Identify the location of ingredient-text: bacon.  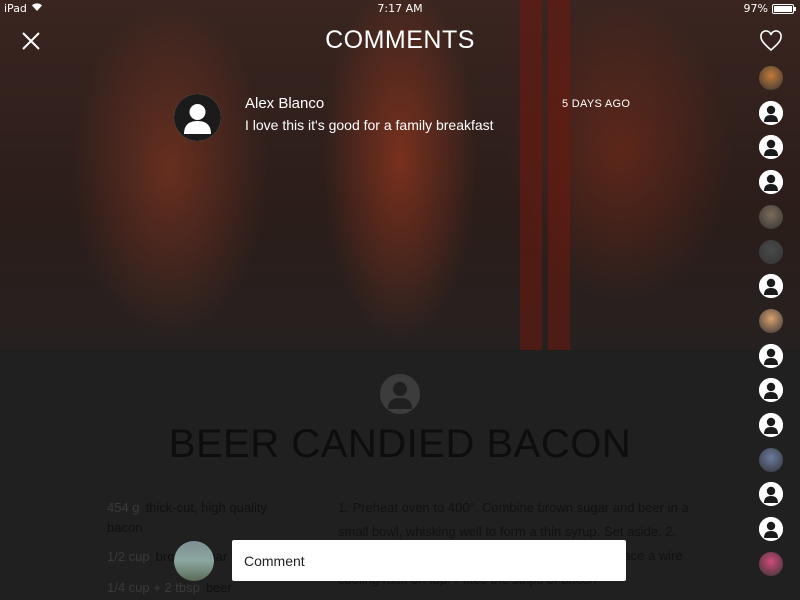
(125, 527).